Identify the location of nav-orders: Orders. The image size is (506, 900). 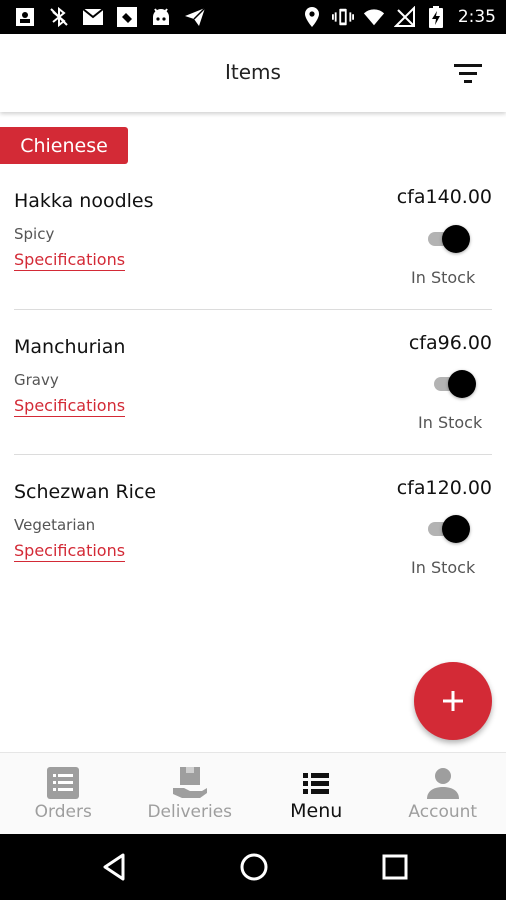
(63, 793).